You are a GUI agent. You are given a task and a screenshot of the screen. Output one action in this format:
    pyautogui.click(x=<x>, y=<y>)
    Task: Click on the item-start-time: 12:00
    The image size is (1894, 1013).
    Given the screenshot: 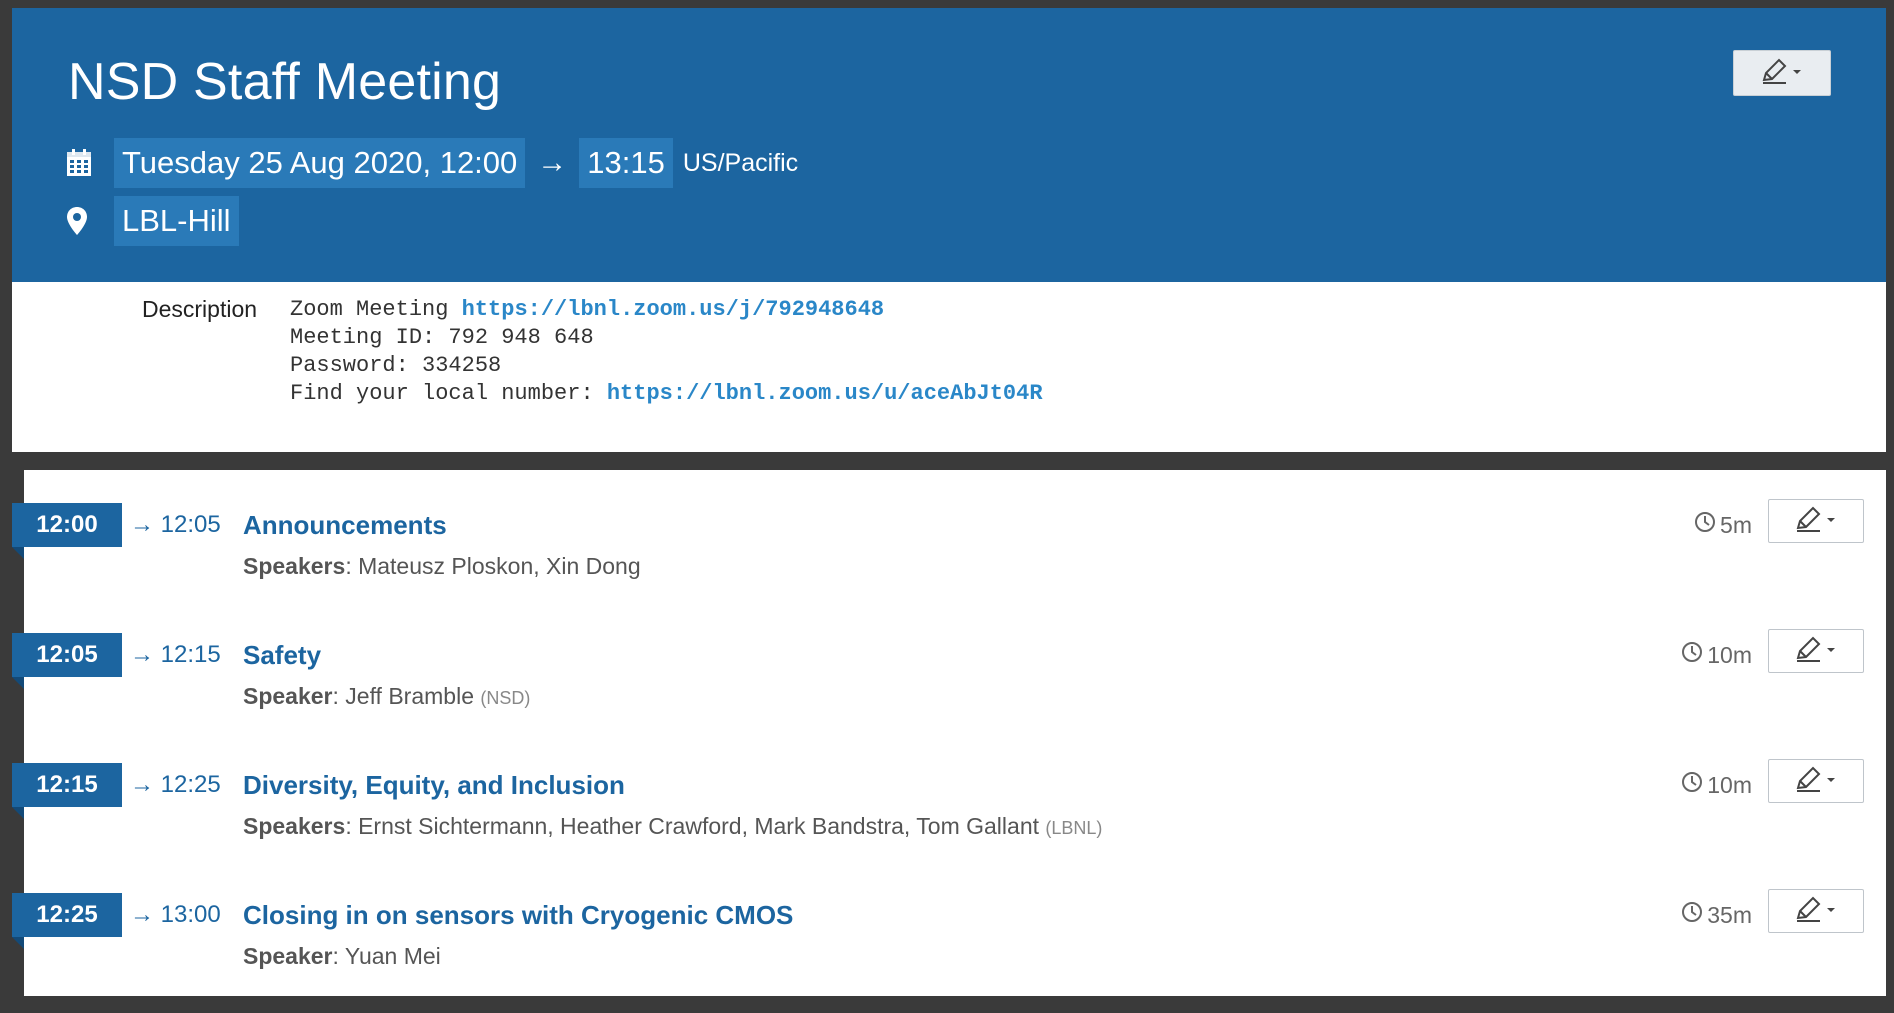 What is the action you would take?
    pyautogui.click(x=67, y=531)
    